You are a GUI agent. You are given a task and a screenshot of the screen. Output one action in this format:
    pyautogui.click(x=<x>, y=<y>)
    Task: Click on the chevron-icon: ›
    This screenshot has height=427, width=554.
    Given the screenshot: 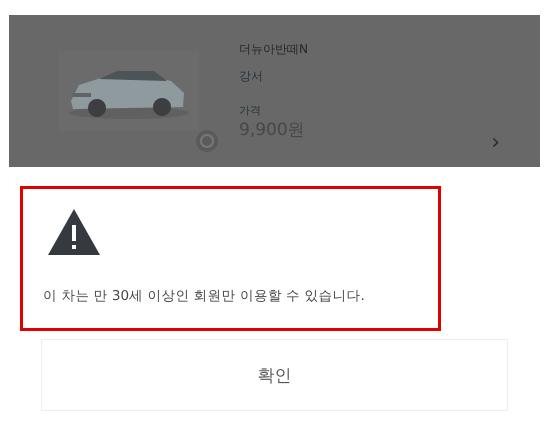 What is the action you would take?
    pyautogui.click(x=495, y=142)
    